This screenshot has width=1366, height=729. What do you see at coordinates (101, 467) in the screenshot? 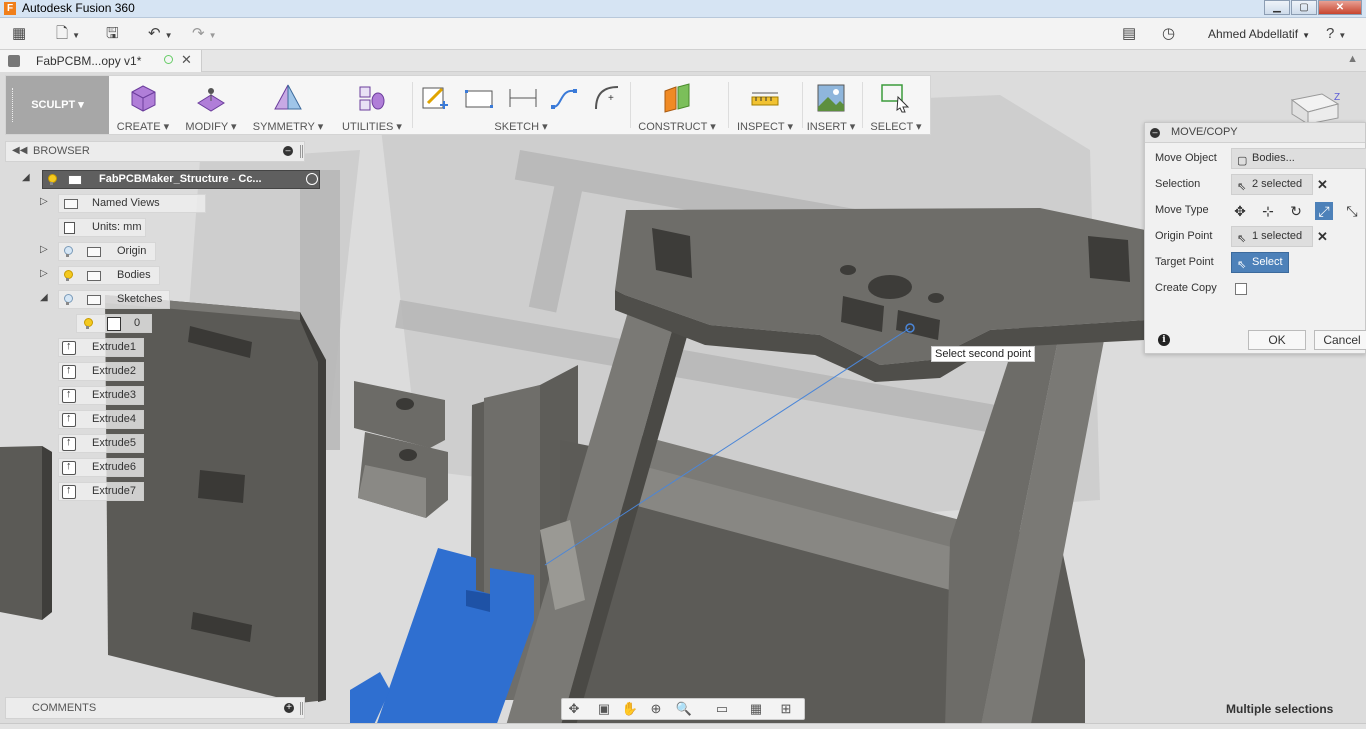
I see `feature-box: Extrude6` at bounding box center [101, 467].